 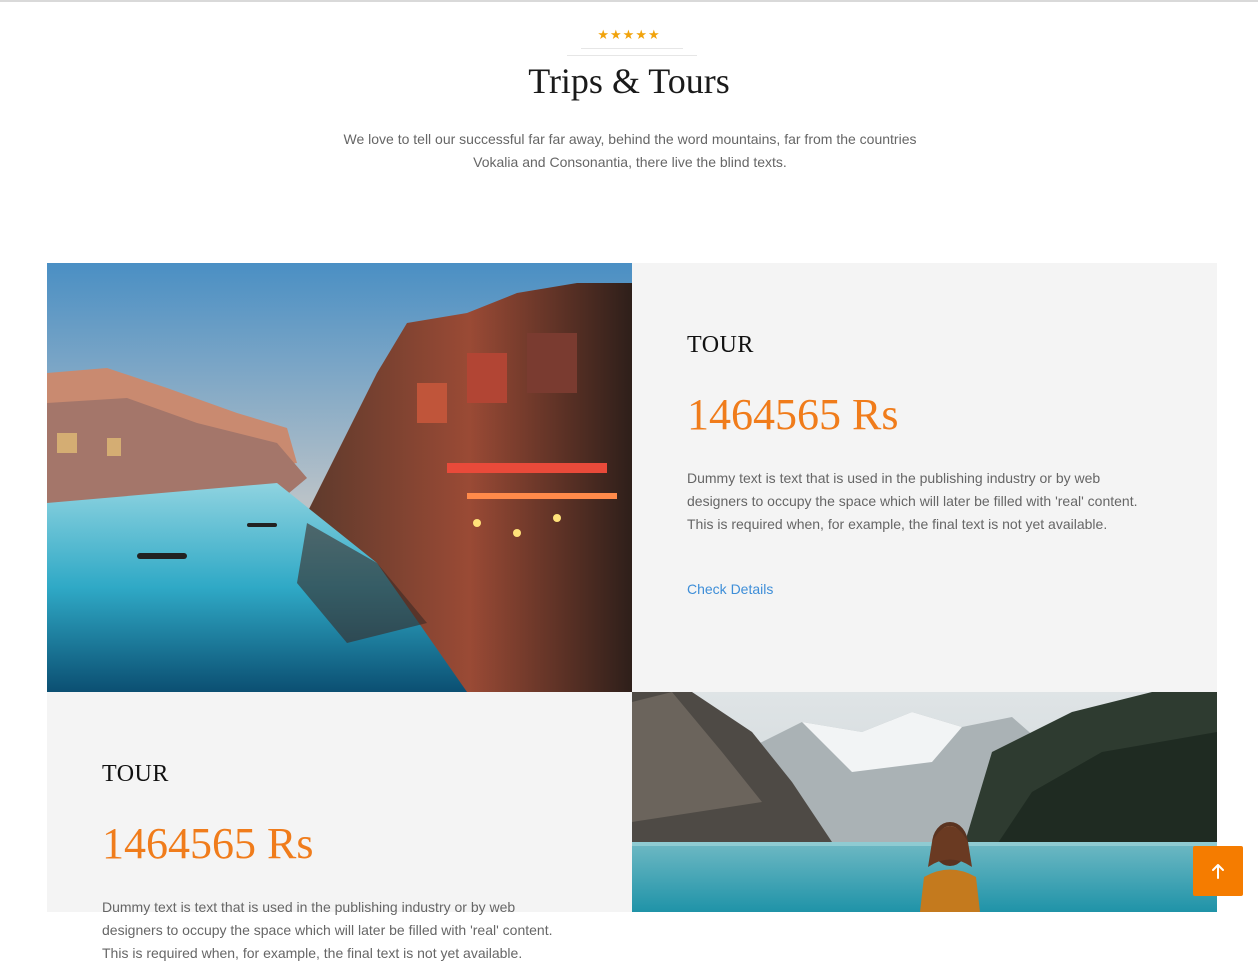 What do you see at coordinates (730, 589) in the screenshot?
I see `check-details-link: Check Details` at bounding box center [730, 589].